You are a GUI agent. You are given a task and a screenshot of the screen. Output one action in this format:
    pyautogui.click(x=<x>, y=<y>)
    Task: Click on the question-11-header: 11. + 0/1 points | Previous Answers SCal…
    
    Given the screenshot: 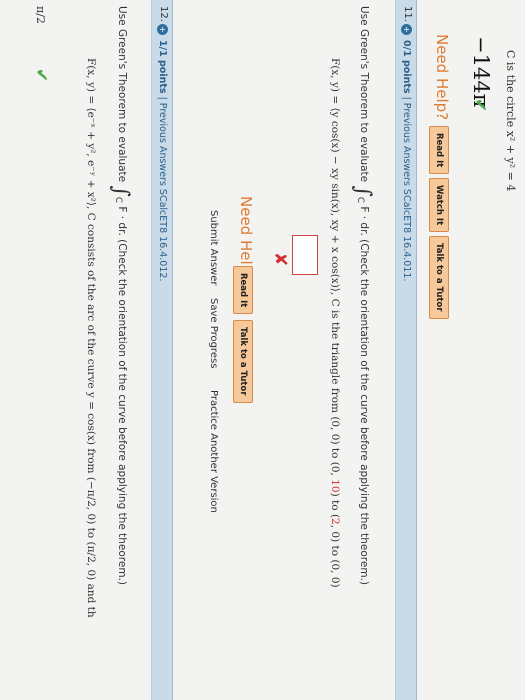 What is the action you would take?
    pyautogui.click(x=406, y=350)
    